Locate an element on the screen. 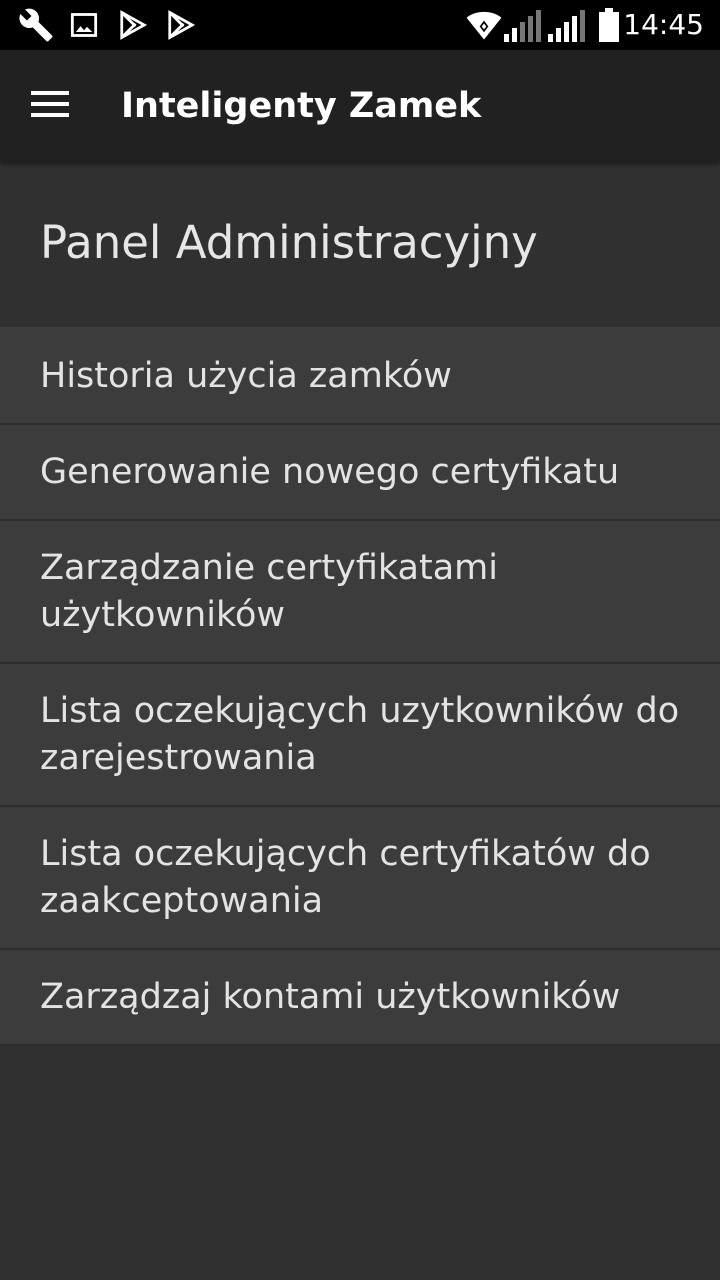  app-title: Inteligenty Zamek is located at coordinates (301, 106).